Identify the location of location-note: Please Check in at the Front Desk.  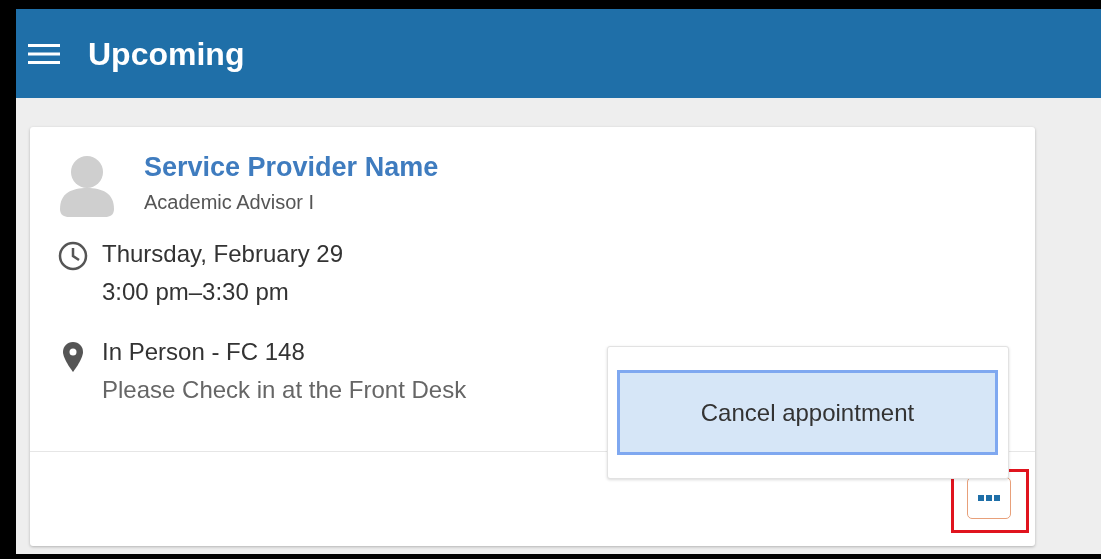
(284, 390).